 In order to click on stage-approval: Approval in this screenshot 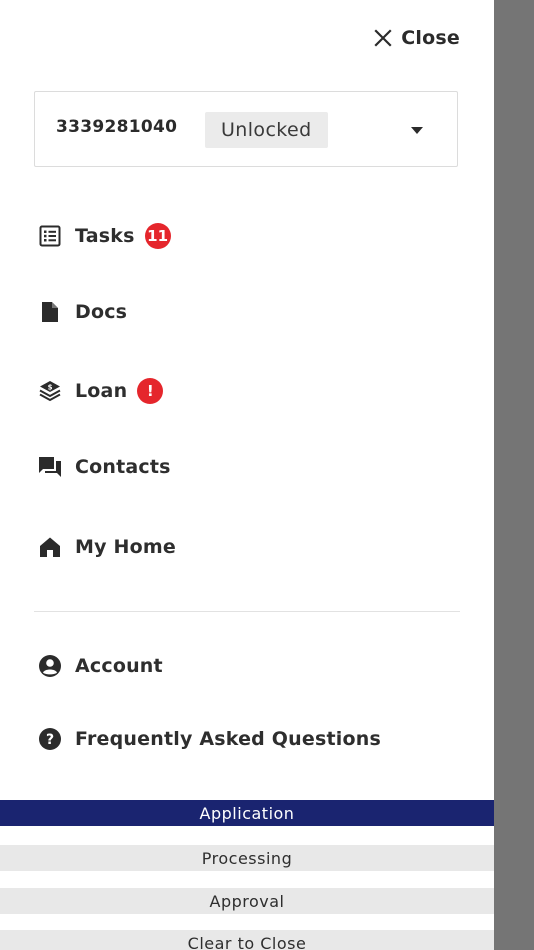, I will do `click(247, 901)`.